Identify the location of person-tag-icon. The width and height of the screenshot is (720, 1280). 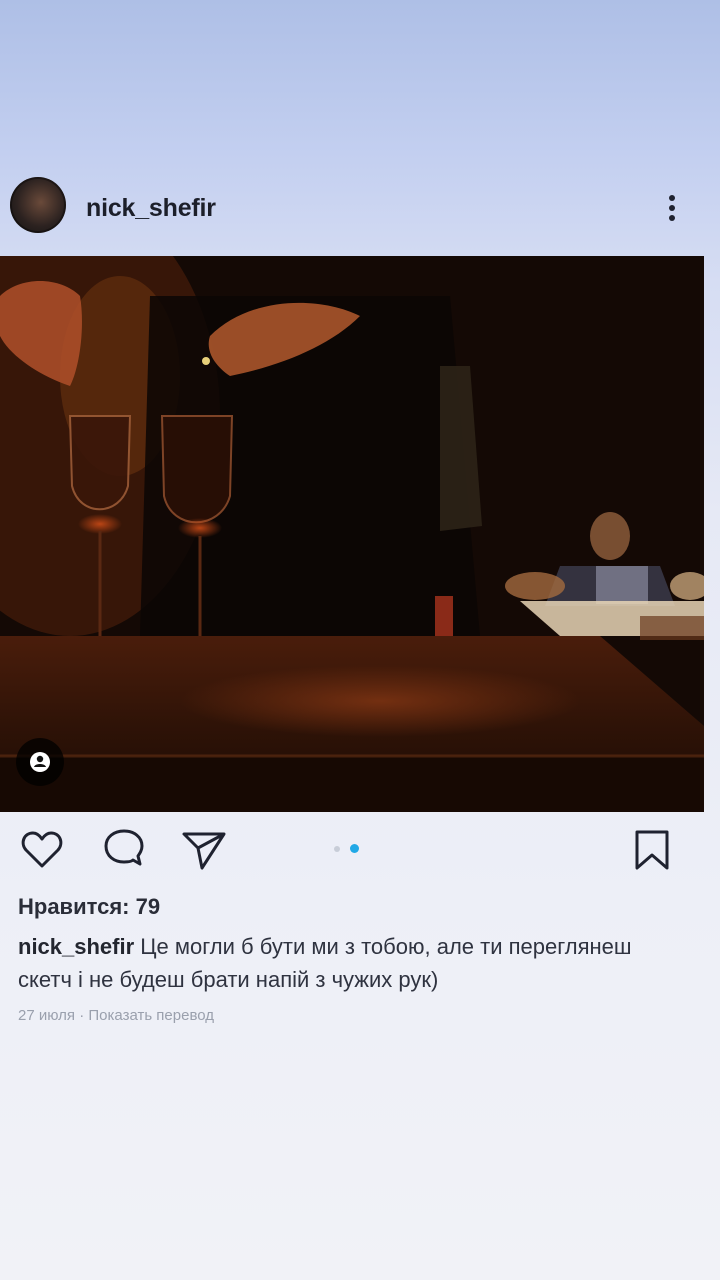
(40, 762).